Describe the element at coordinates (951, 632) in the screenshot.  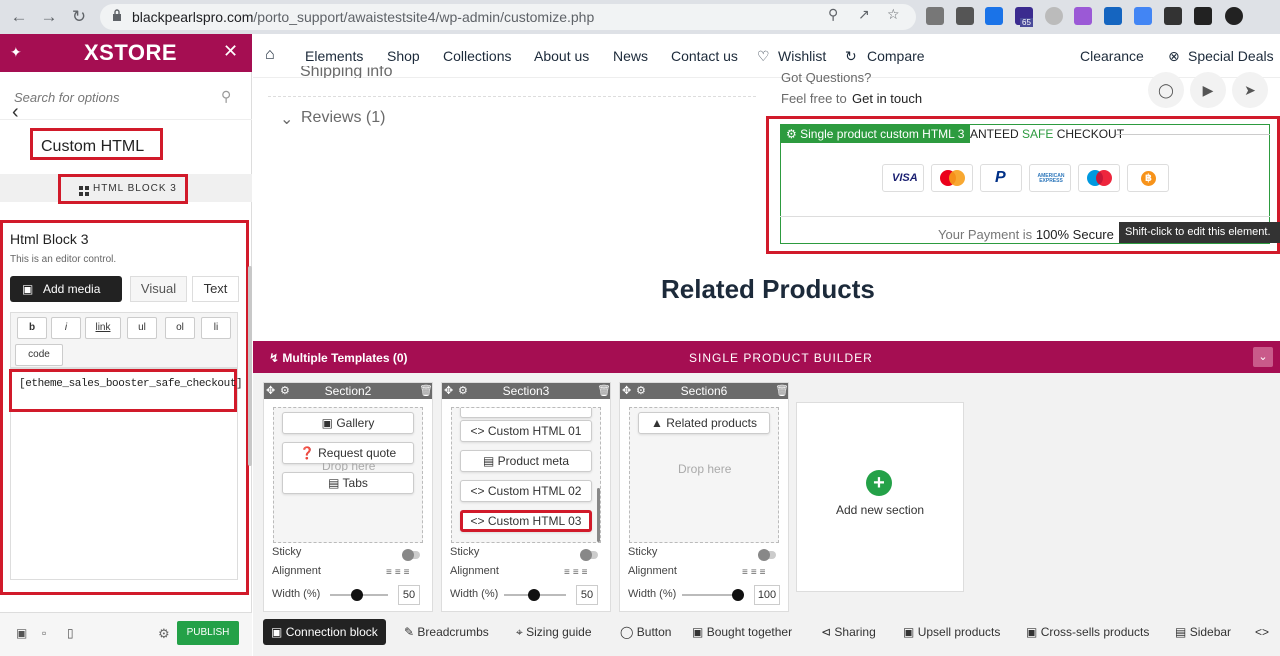
I see `tab-upsell-products: ▣ Upsell products` at that location.